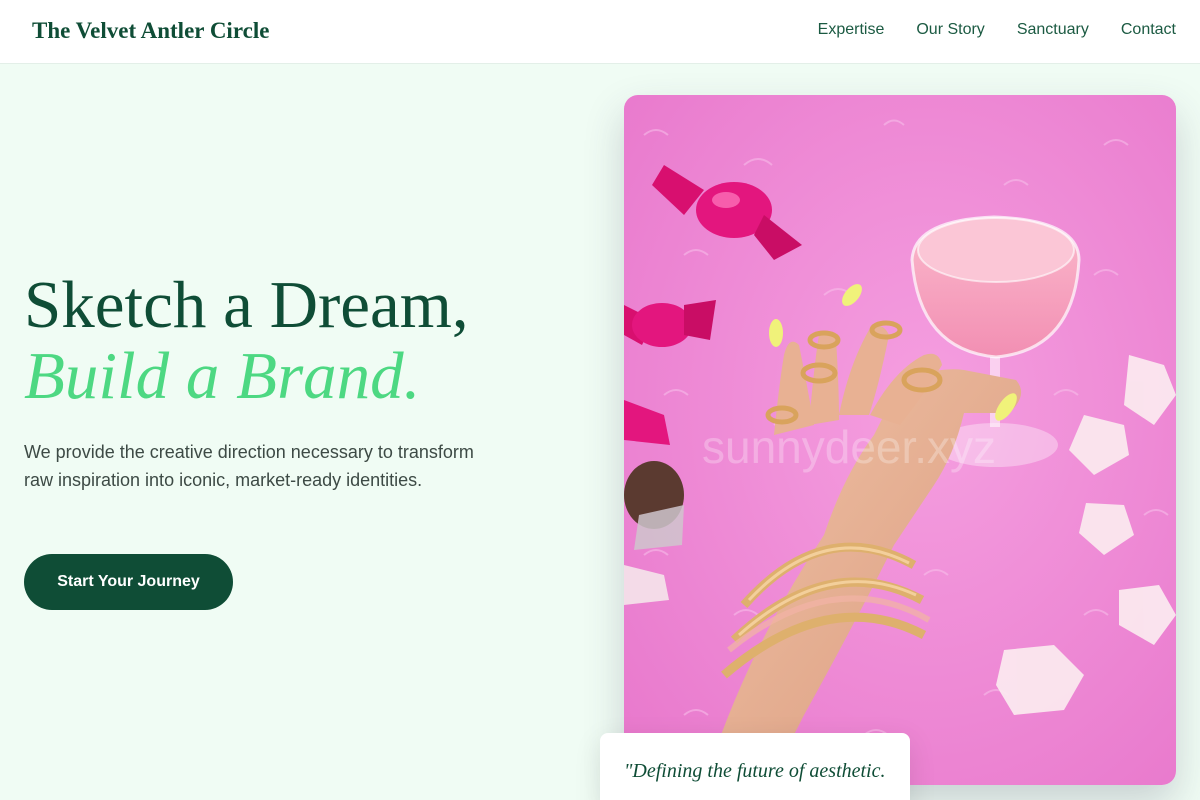  What do you see at coordinates (1148, 30) in the screenshot?
I see `nav-link-contact: Contact` at bounding box center [1148, 30].